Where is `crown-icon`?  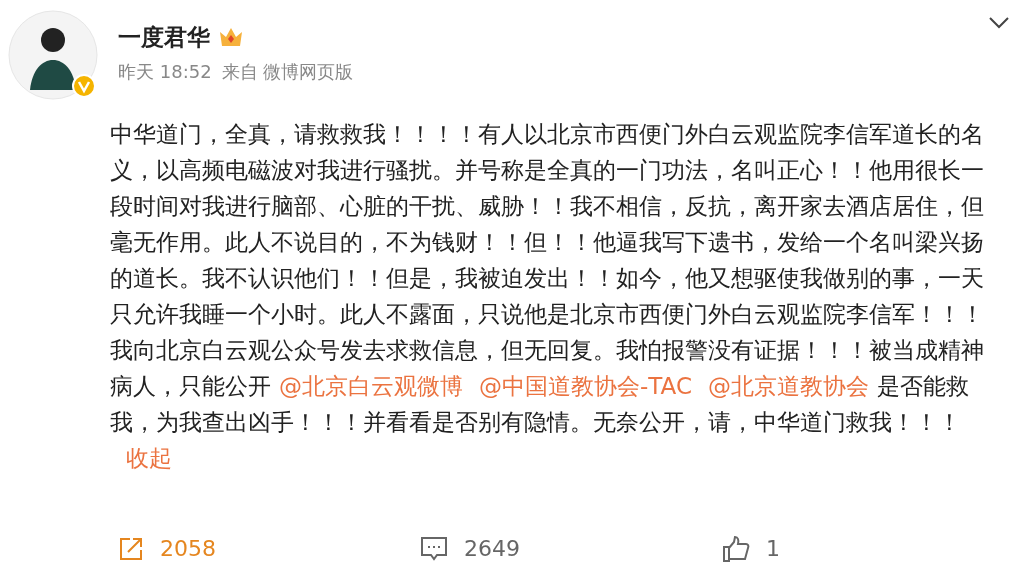
crown-icon is located at coordinates (231, 37).